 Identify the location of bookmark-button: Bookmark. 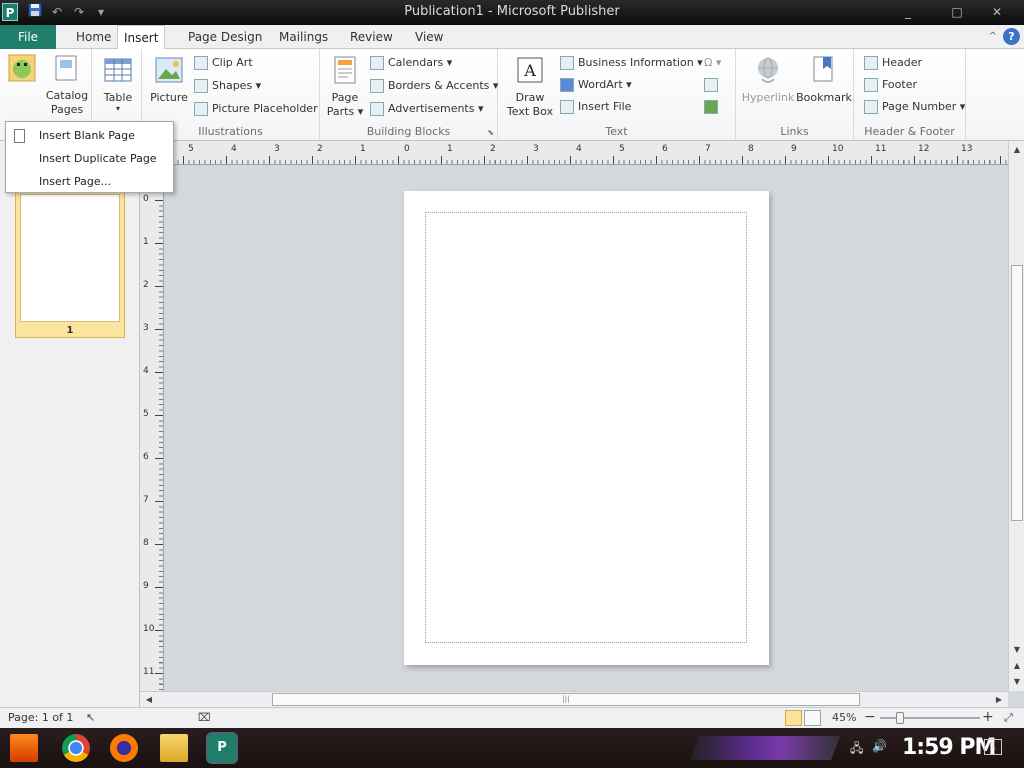
(824, 79).